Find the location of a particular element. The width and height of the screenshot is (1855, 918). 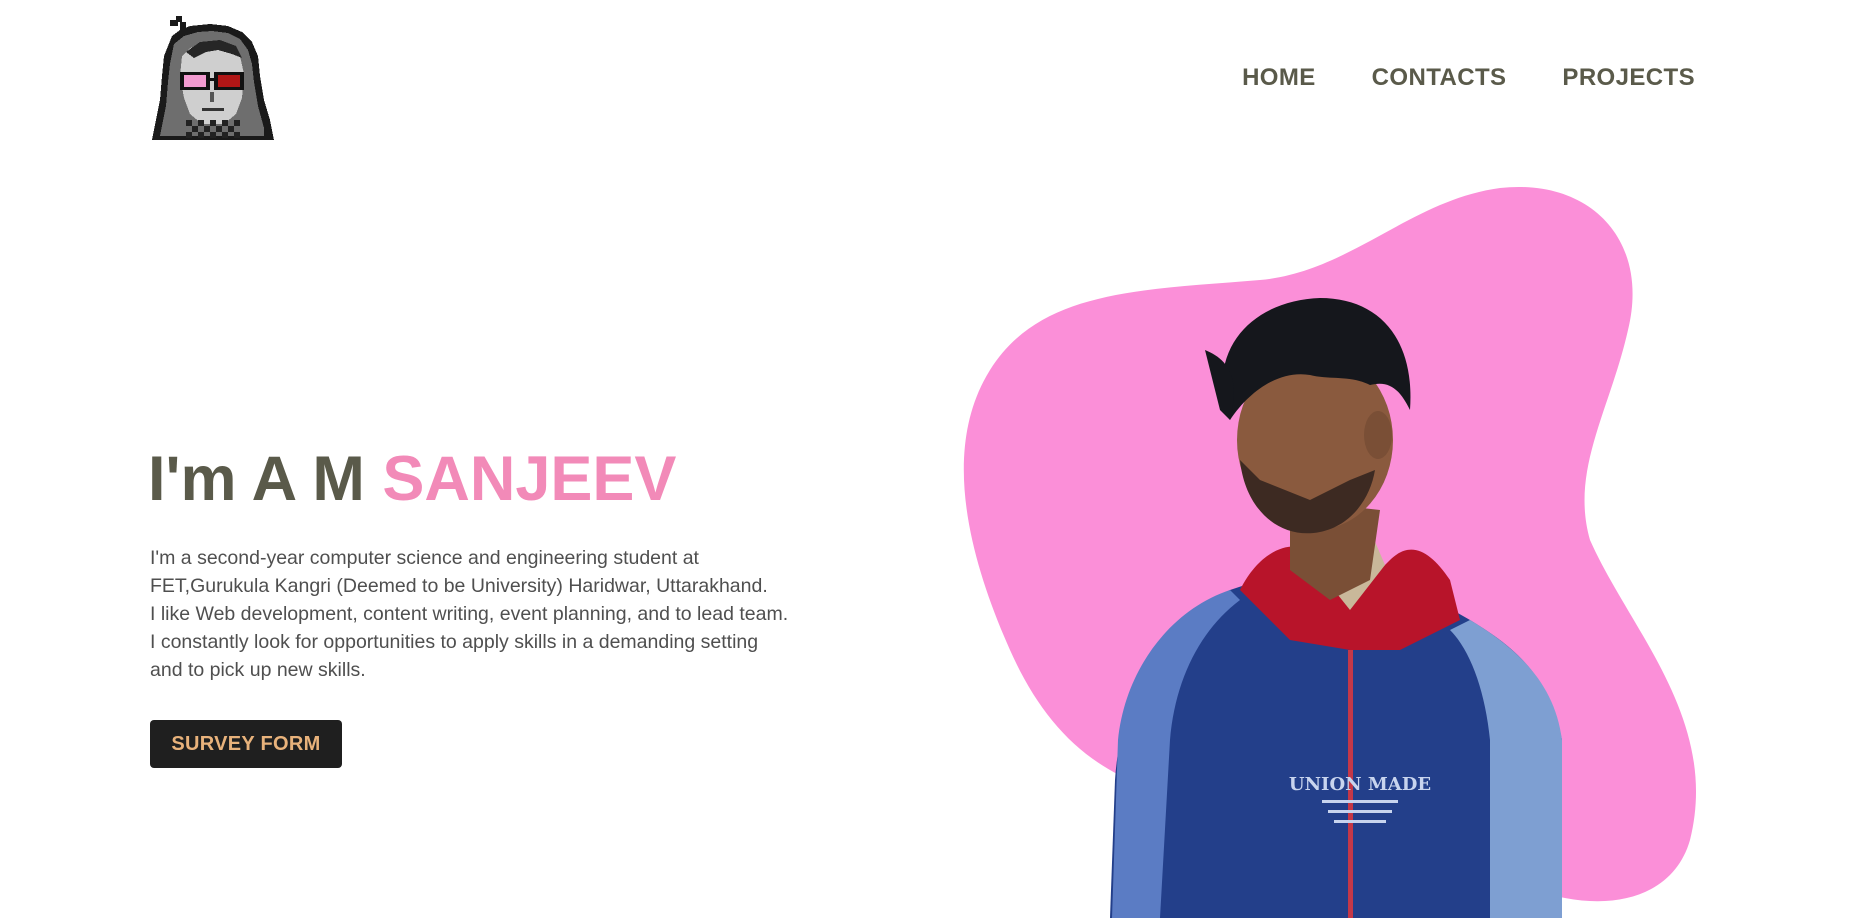

nav-link-projects: PROJECTS is located at coordinates (1628, 78).